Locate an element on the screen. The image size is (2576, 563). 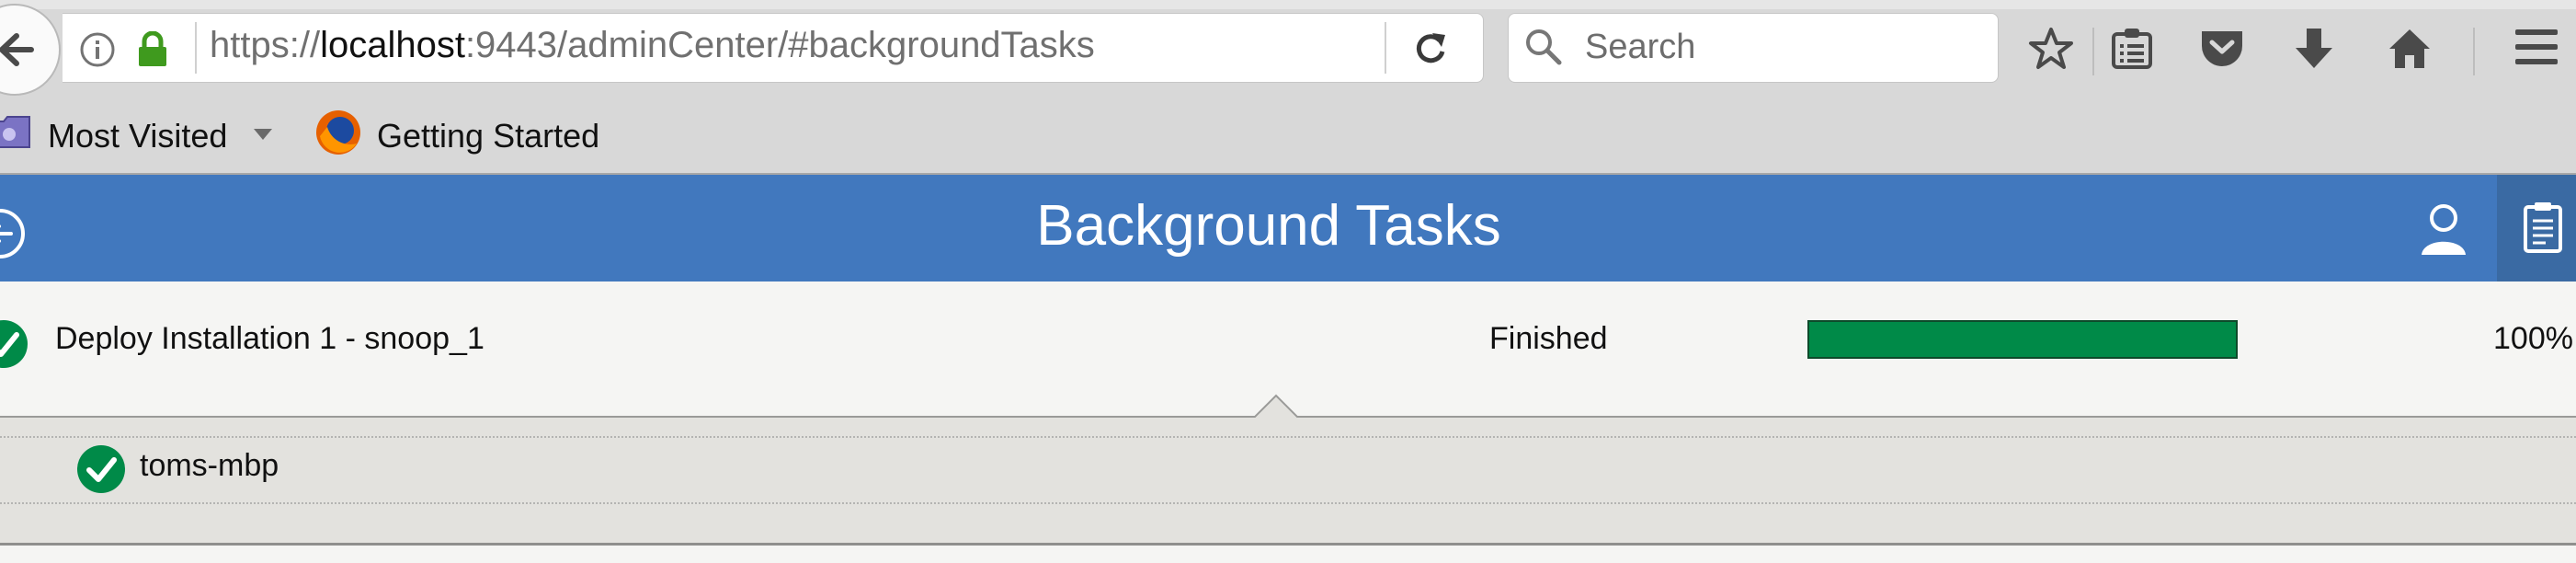
page-bottom is located at coordinates (1288, 554).